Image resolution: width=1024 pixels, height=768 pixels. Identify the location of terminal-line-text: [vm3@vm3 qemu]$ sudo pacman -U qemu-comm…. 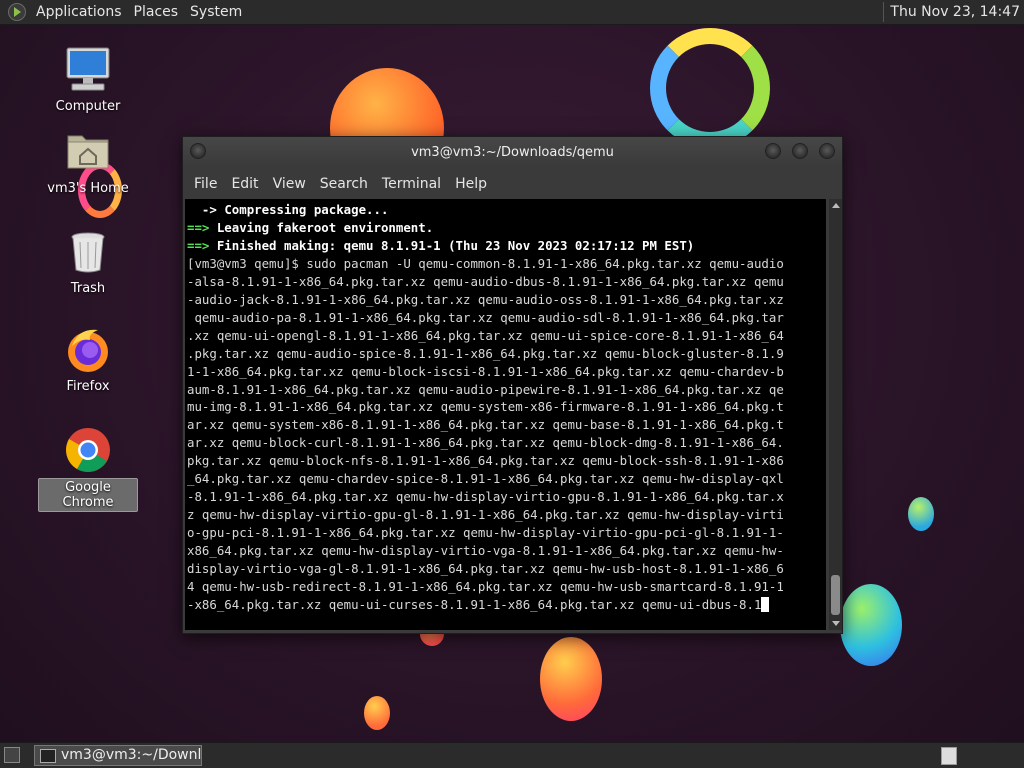
(485, 263).